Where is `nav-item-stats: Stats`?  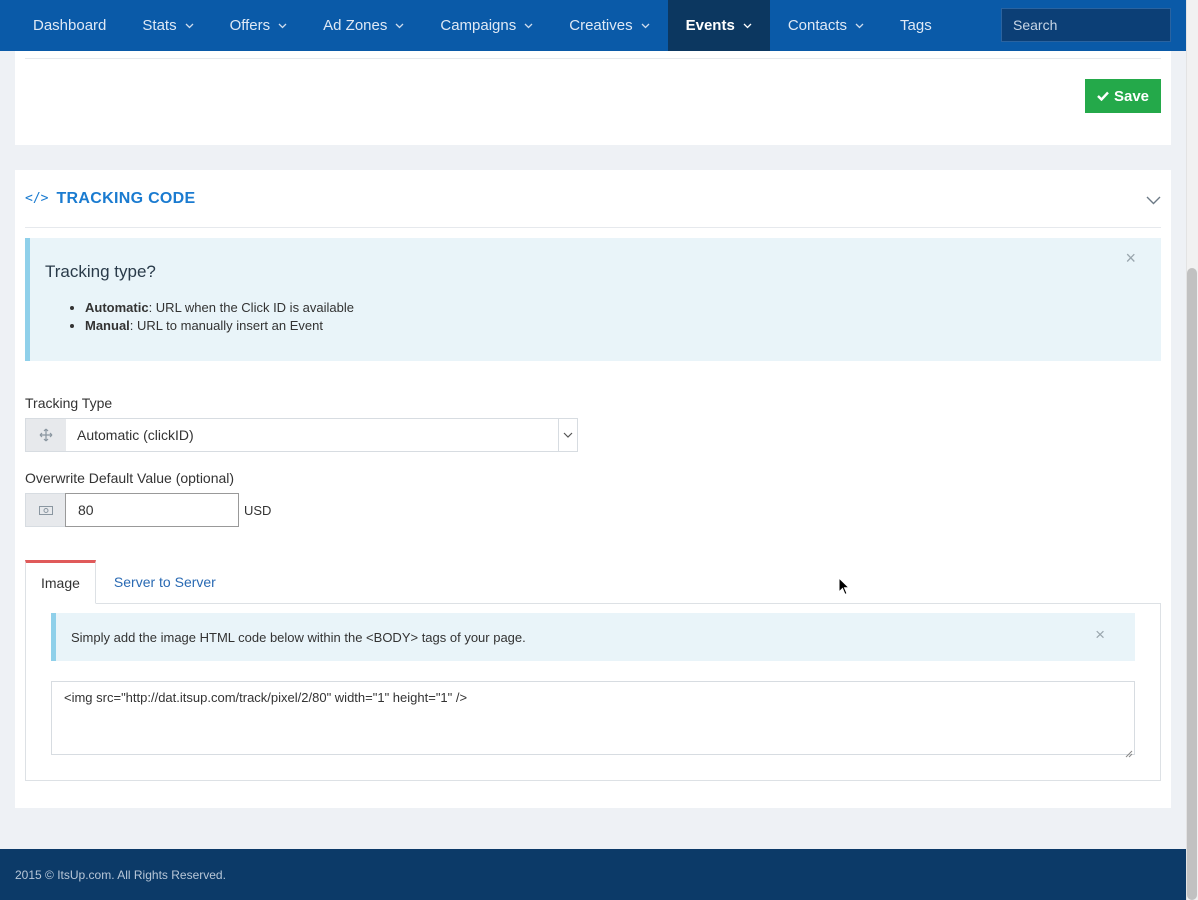
nav-item-stats: Stats is located at coordinates (167, 25).